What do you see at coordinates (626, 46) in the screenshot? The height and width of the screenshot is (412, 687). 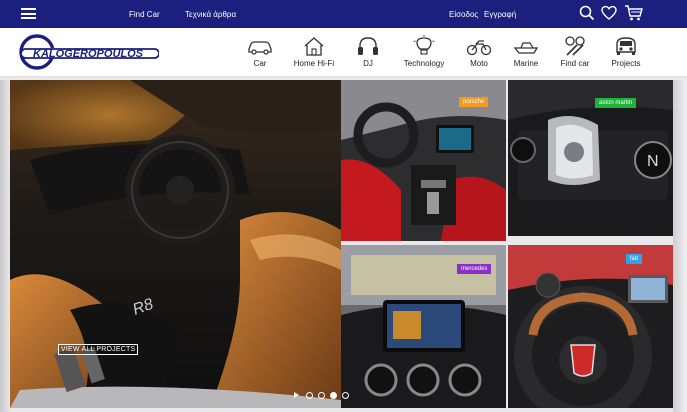 I see `projects-car-icon` at bounding box center [626, 46].